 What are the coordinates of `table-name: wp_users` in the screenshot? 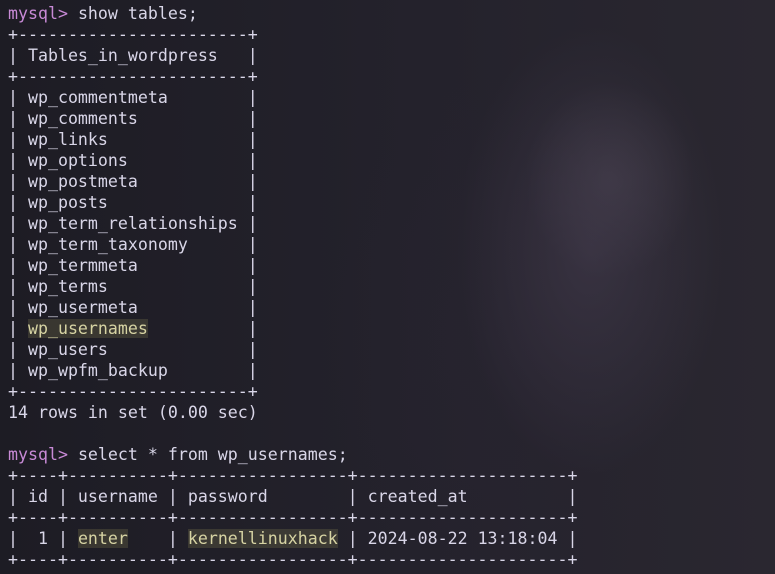 It's located at (67, 349).